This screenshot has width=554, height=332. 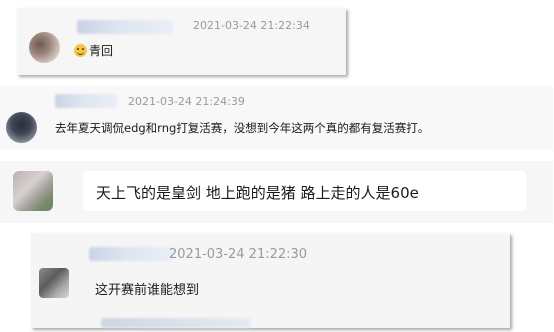 What do you see at coordinates (251, 25) in the screenshot?
I see `comment-timestamp: 2021-03-24 21:22:34` at bounding box center [251, 25].